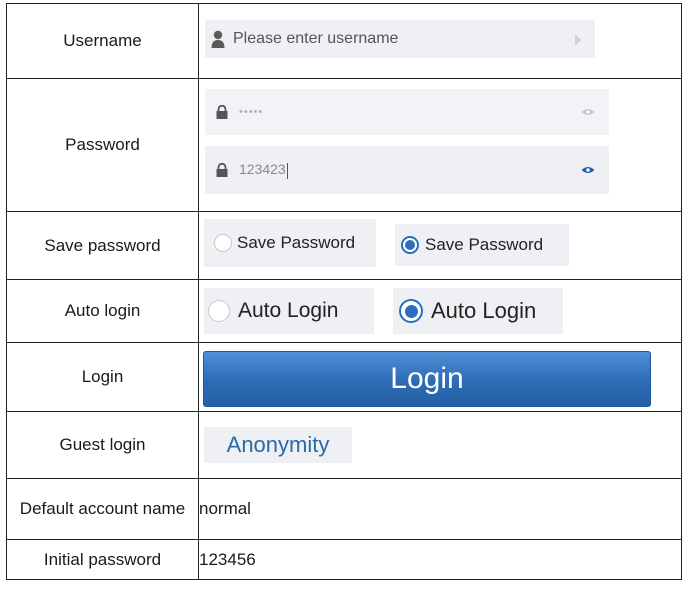 Image resolution: width=688 pixels, height=596 pixels. Describe the element at coordinates (278, 445) in the screenshot. I see `anonymity-button: Anonymity` at that location.